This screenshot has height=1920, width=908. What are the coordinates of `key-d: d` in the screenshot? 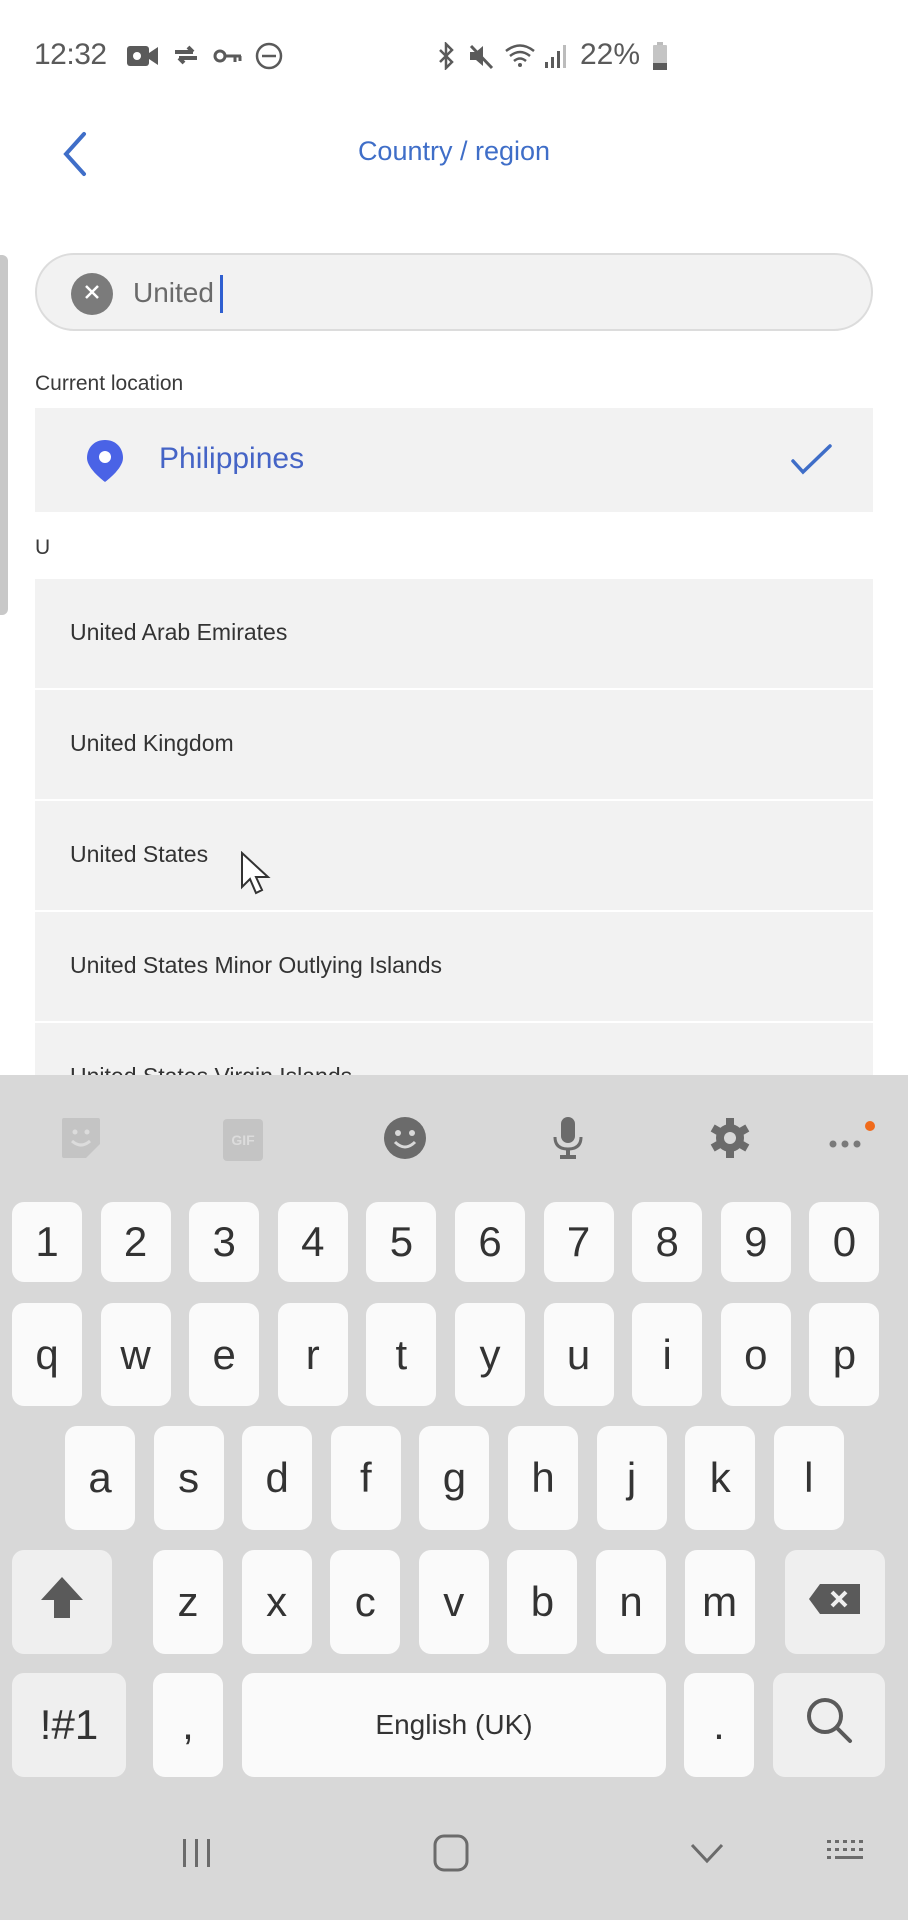 It's located at (277, 1478).